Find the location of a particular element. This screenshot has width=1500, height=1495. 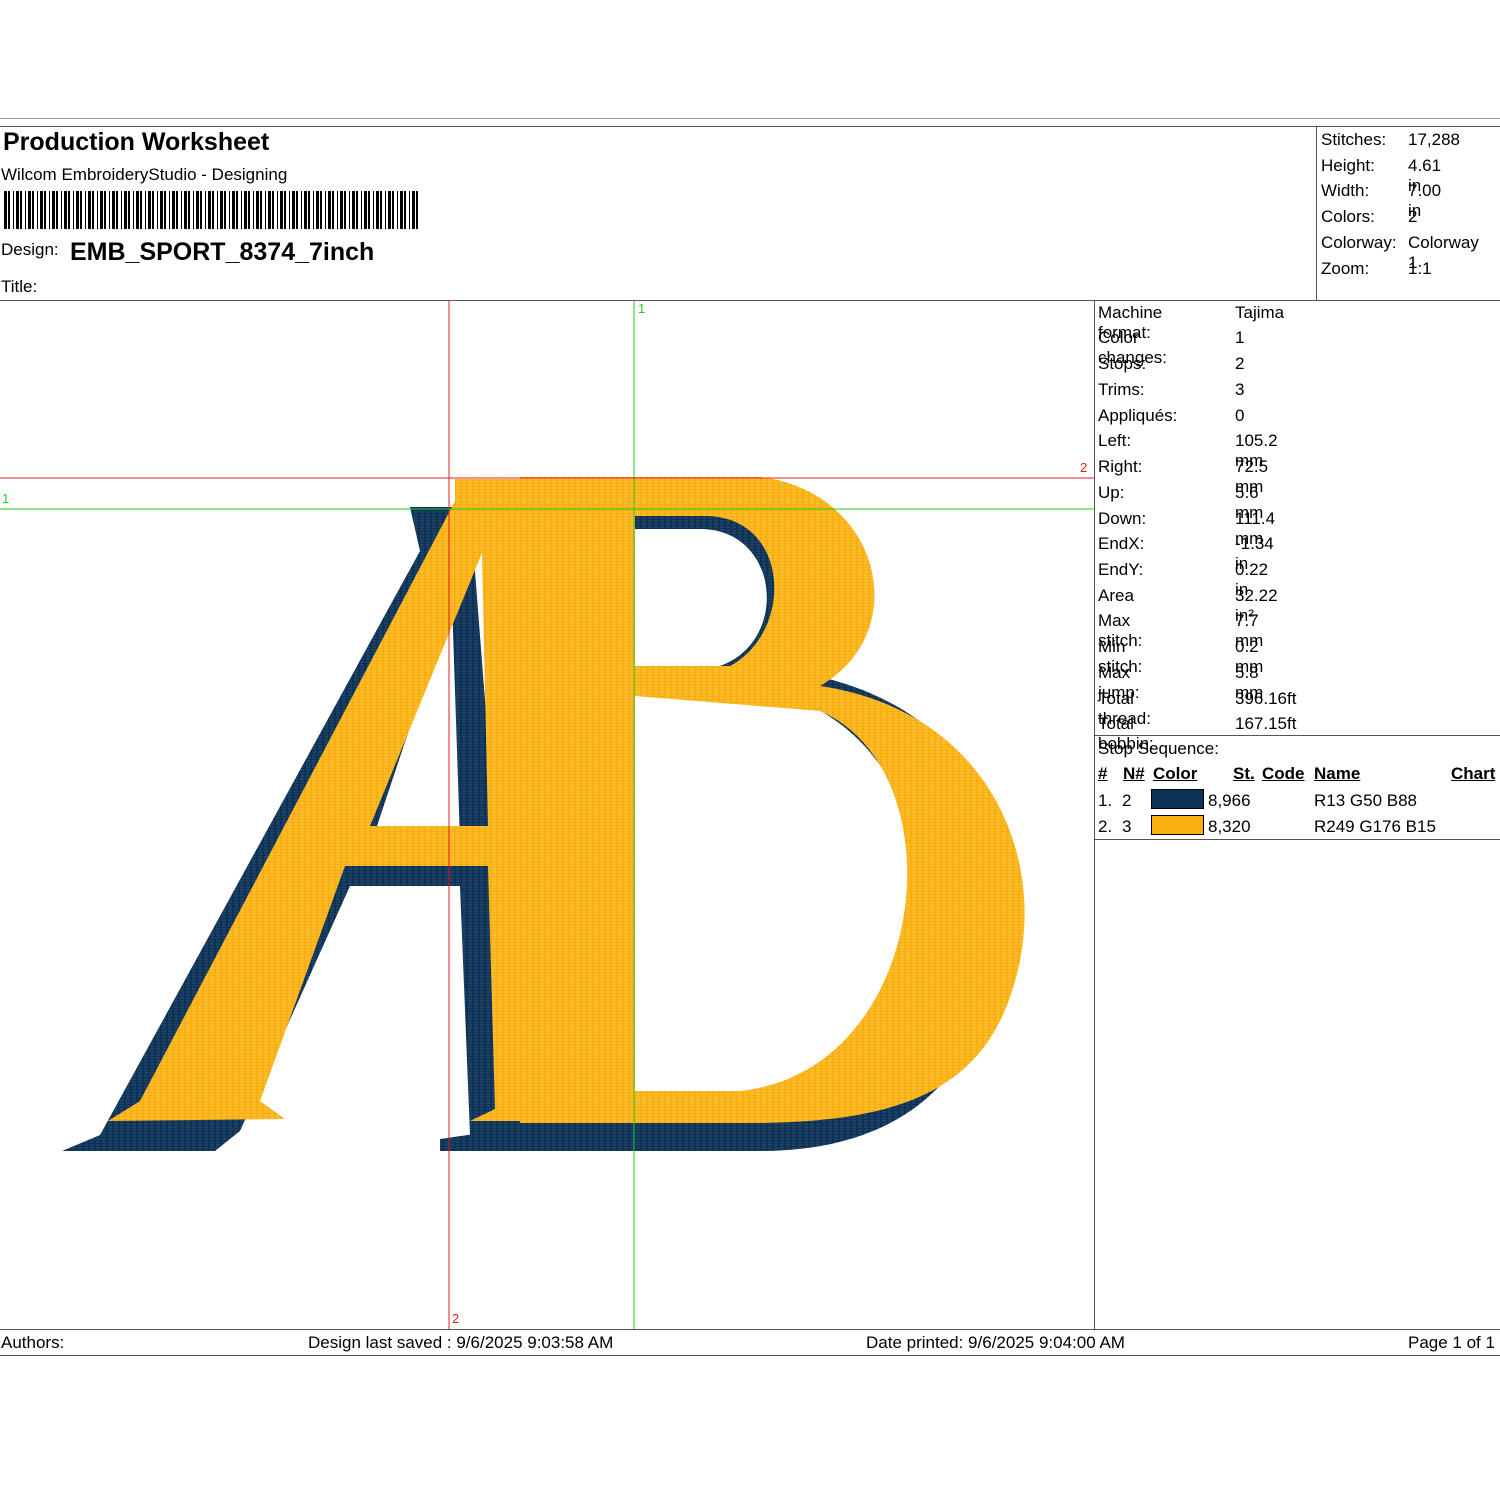

row-stitches: 8,320 is located at coordinates (1229, 826).